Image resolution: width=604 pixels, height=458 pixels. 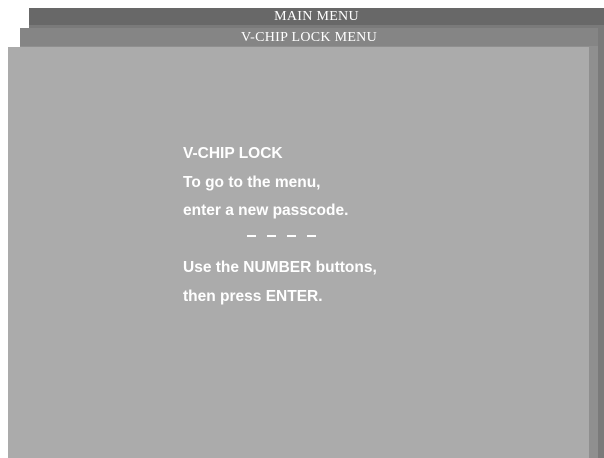 I want to click on vchip-lock-menu-titlebar: V-CHIP LOCK MENU, so click(x=309, y=37).